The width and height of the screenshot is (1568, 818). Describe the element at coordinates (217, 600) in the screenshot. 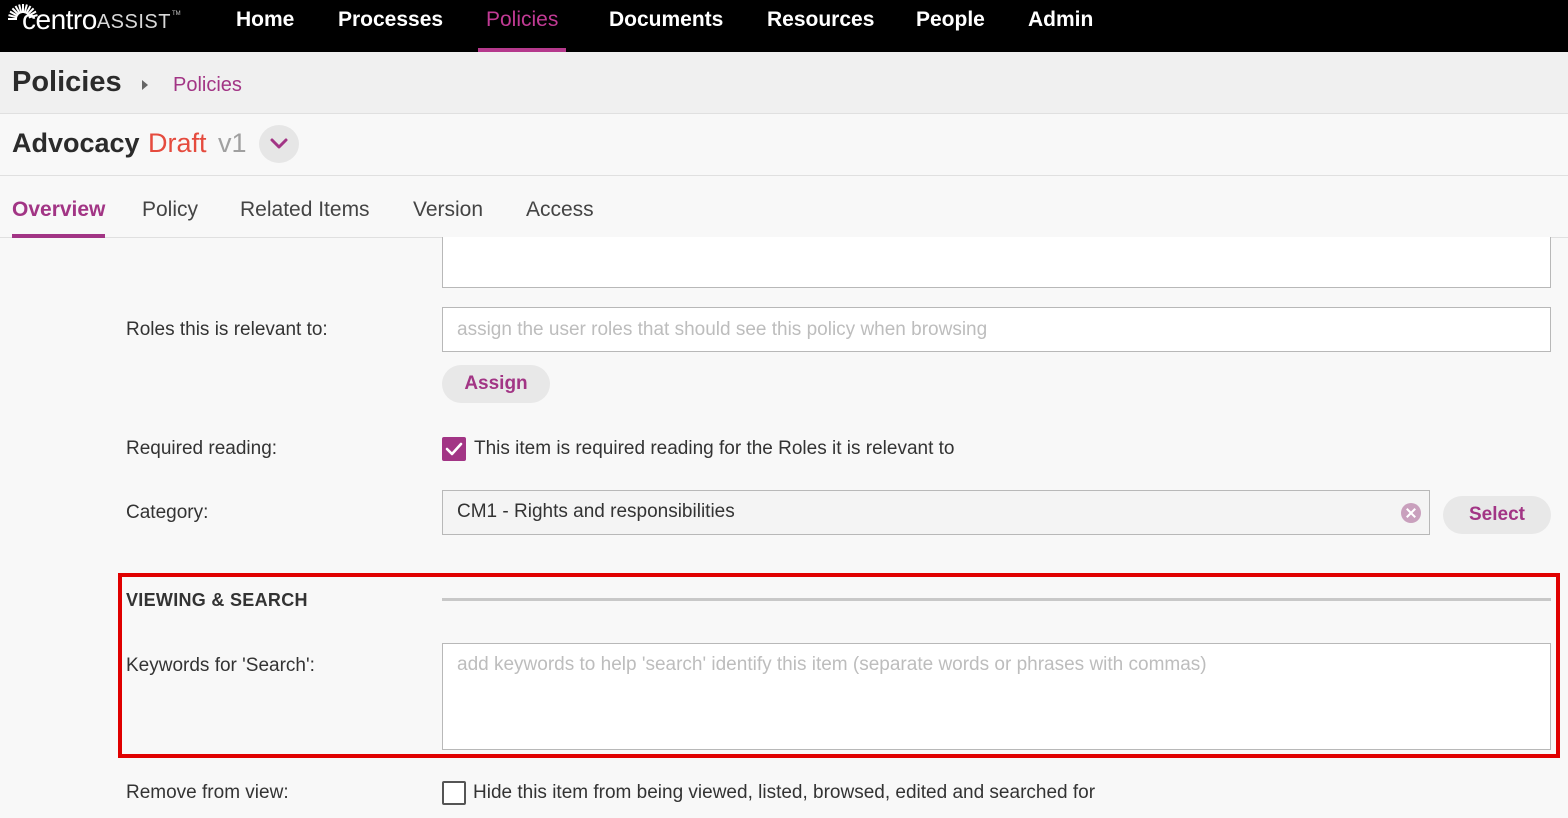

I see `section-heading-viewing-search: VIEWING & SEARCH` at that location.